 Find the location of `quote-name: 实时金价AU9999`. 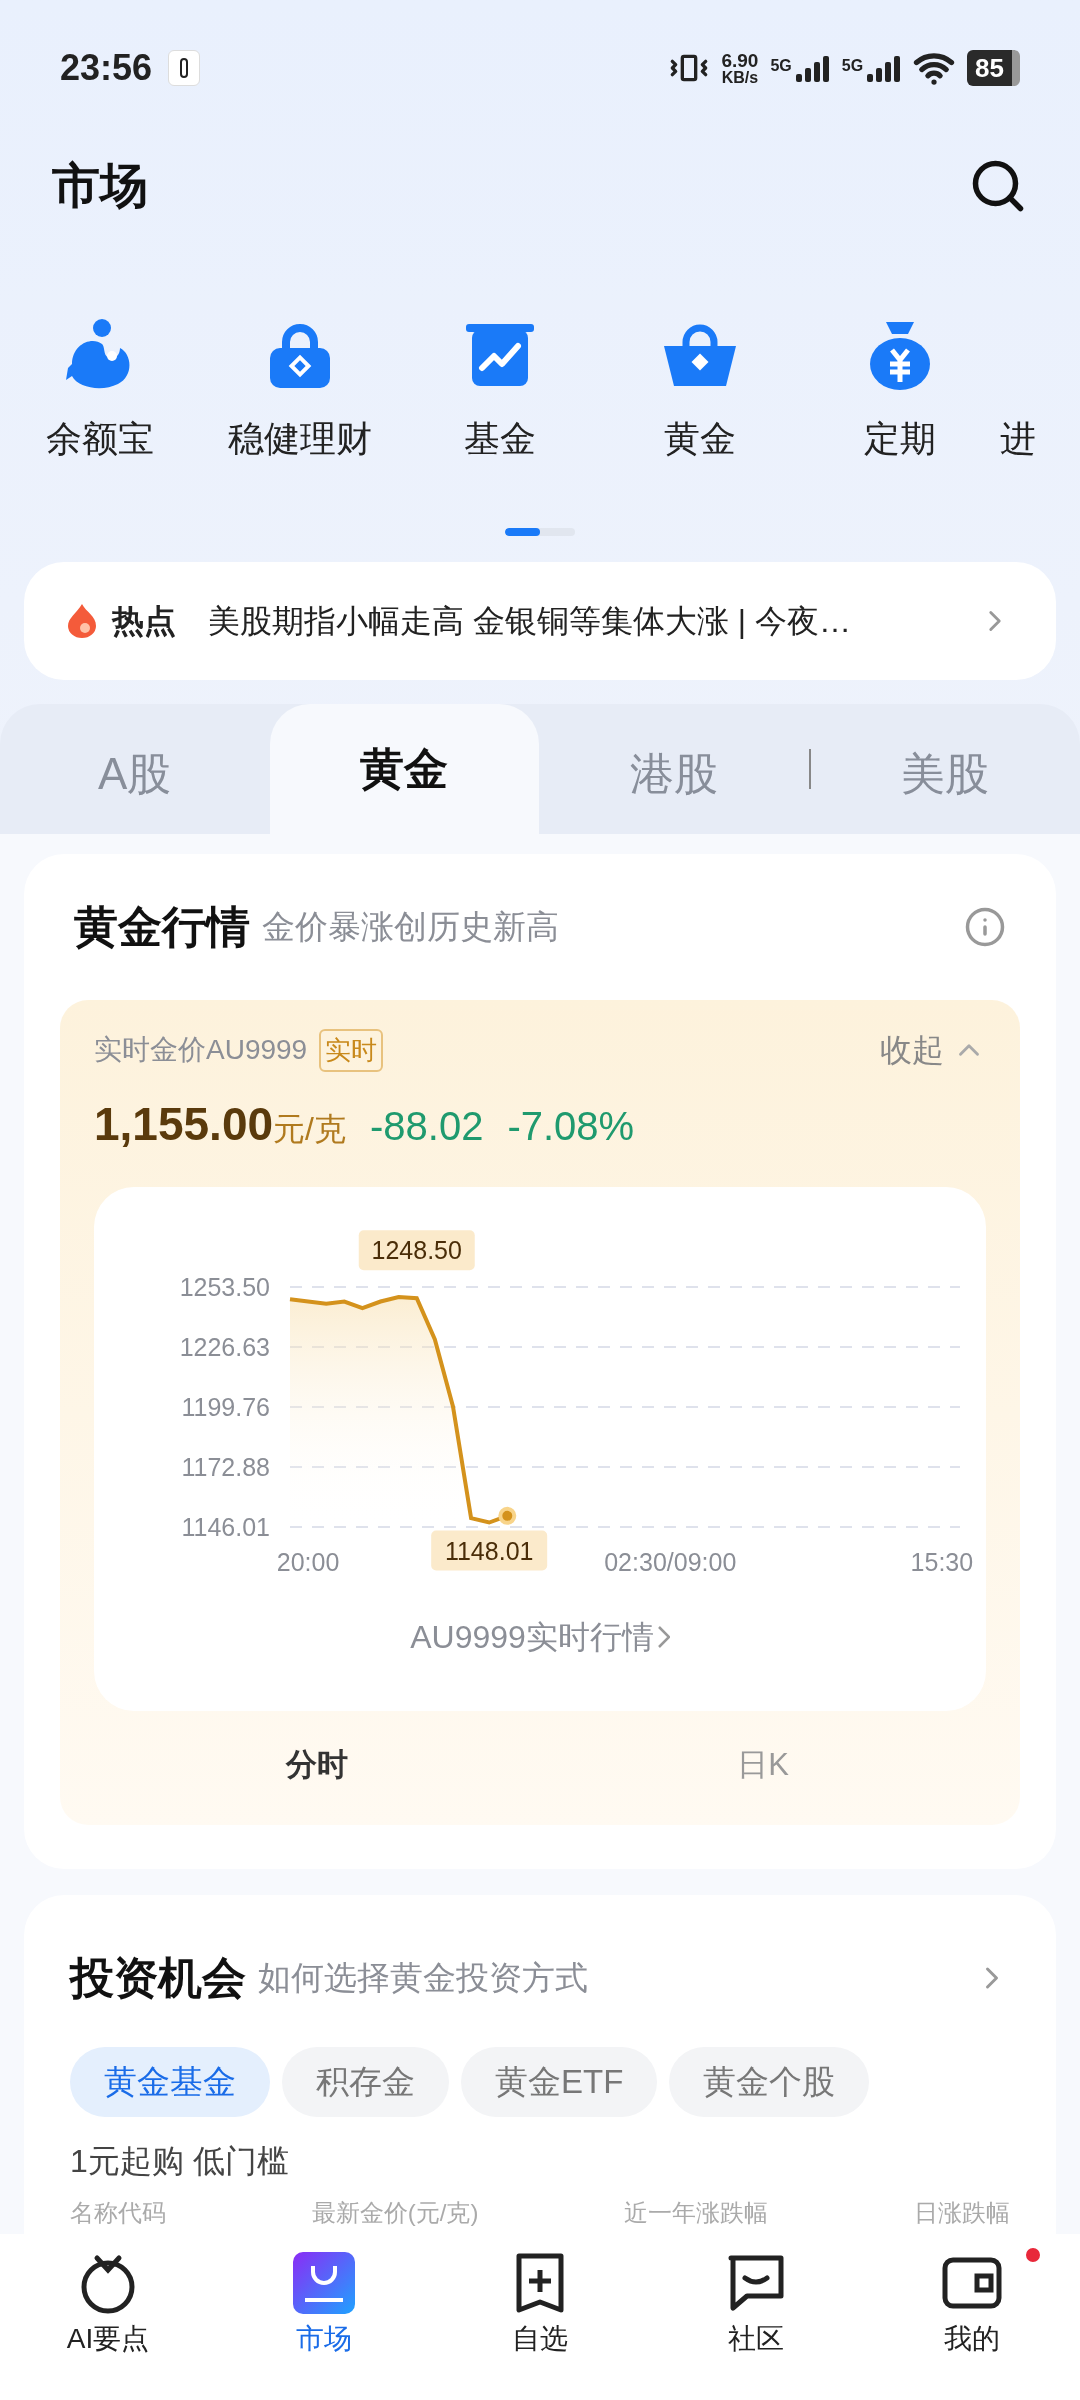

quote-name: 实时金价AU9999 is located at coordinates (201, 1050).